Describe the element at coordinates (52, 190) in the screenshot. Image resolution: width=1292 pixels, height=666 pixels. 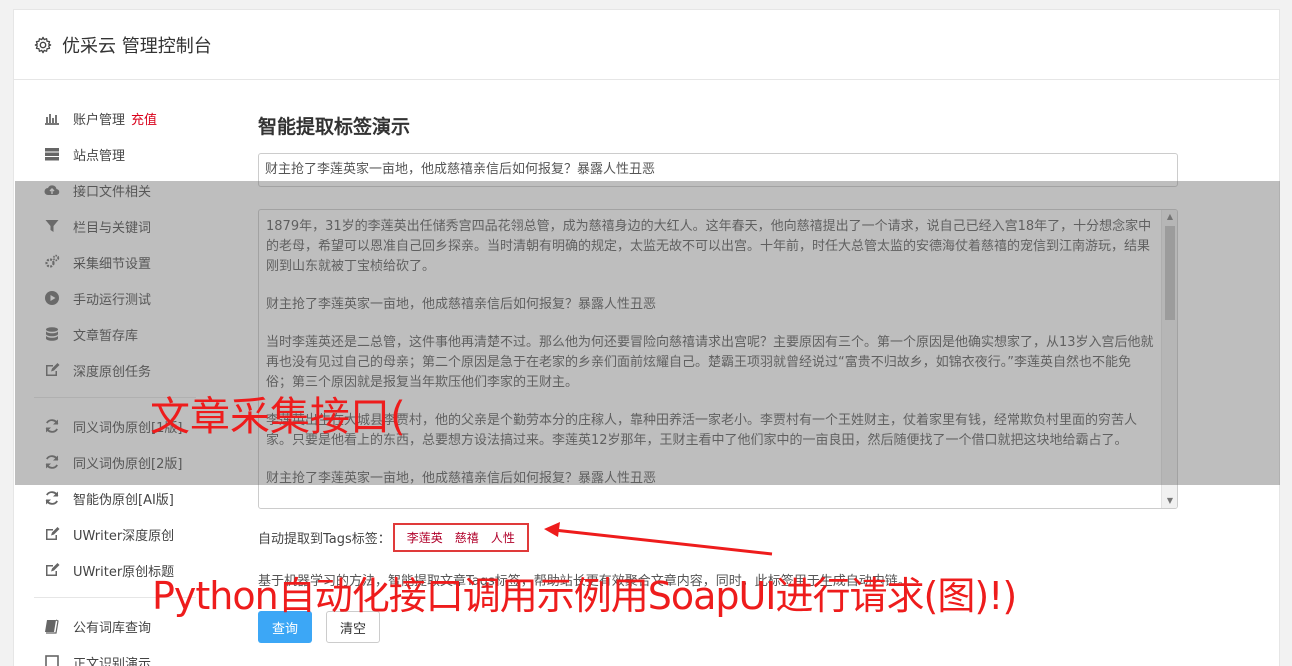
I see `cloud-upload-icon` at that location.